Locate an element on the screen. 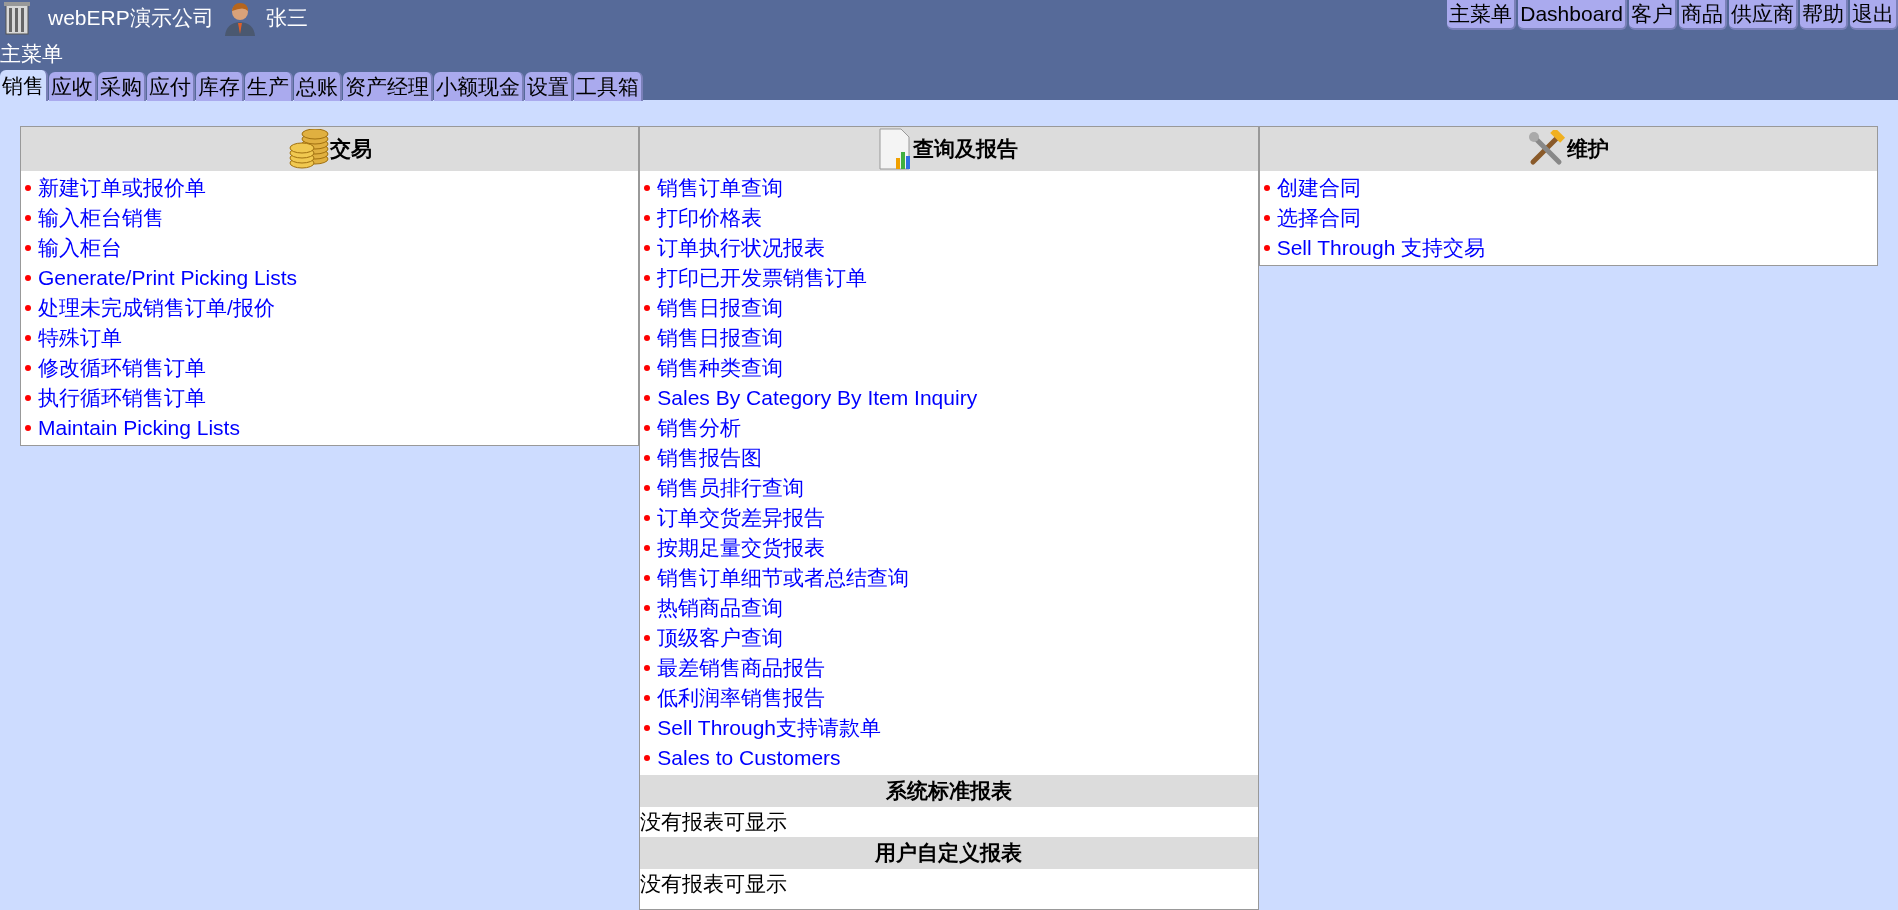  module-tab: 总账 is located at coordinates (318, 86).